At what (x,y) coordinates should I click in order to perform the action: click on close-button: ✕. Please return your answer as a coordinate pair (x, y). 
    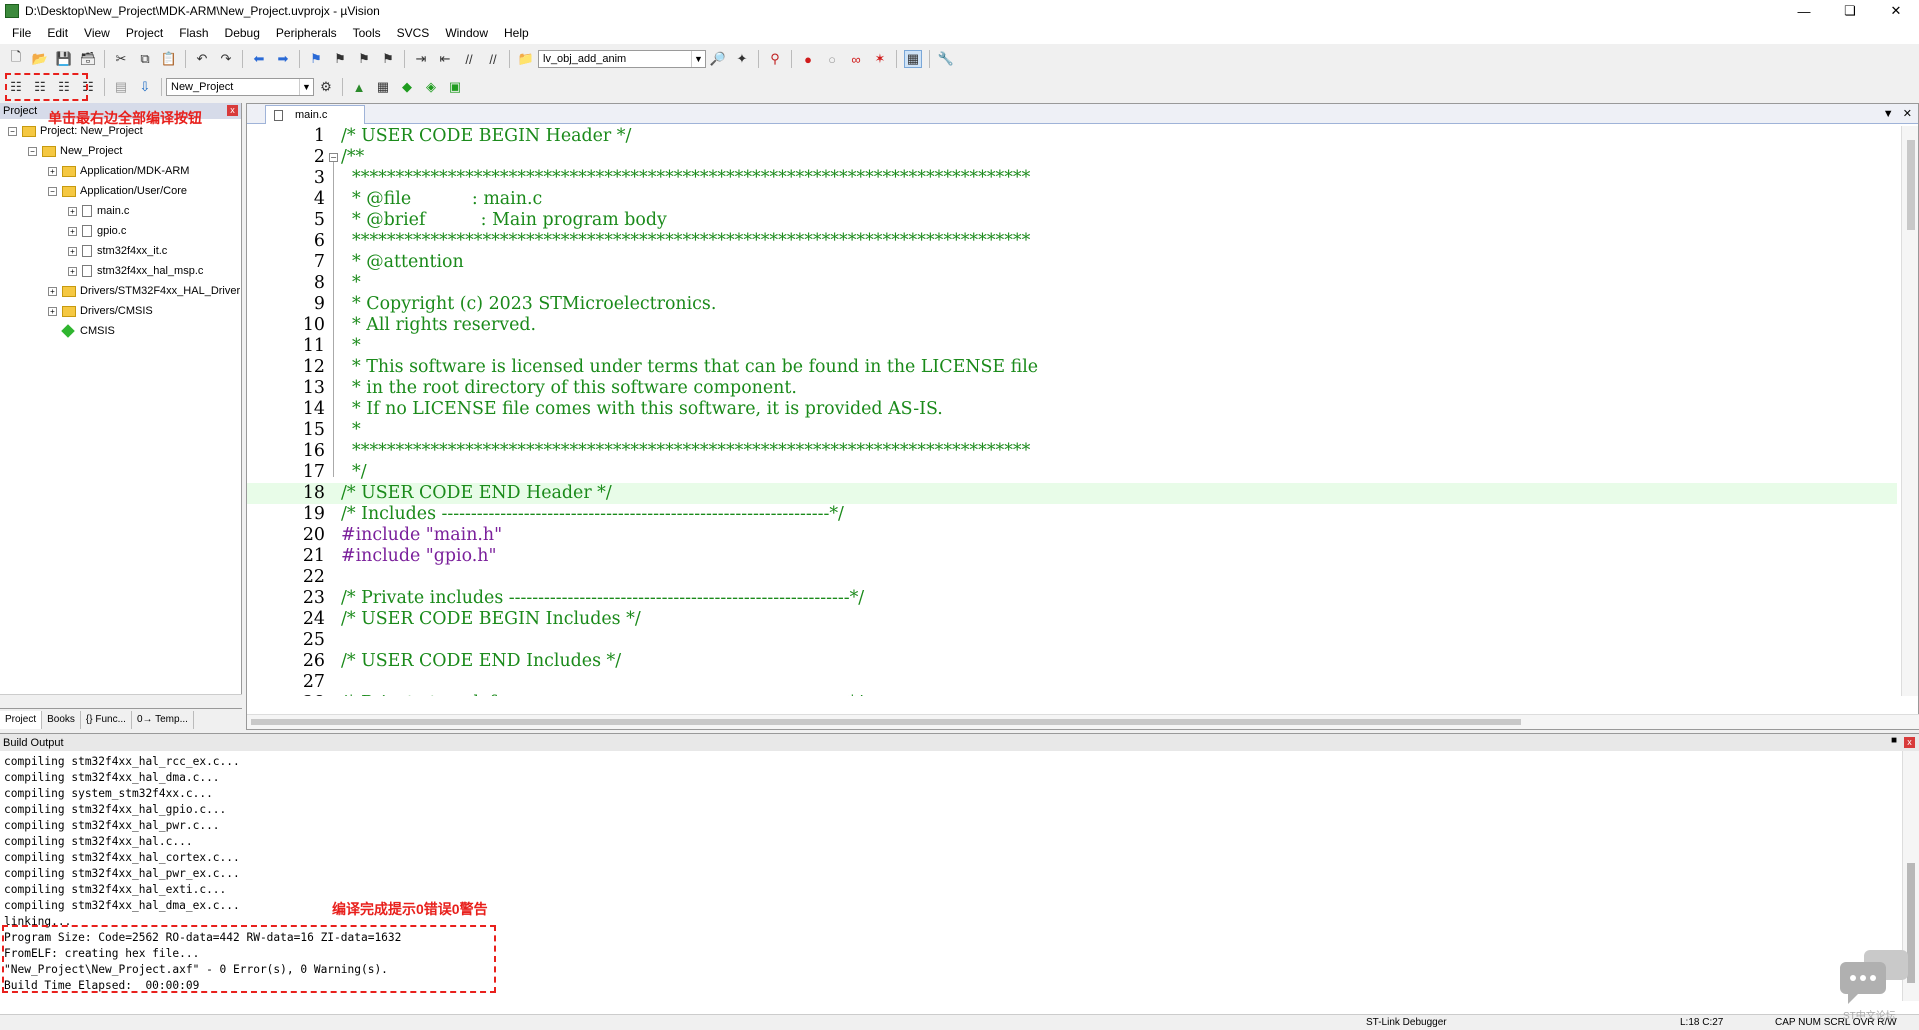
    Looking at the image, I should click on (1896, 11).